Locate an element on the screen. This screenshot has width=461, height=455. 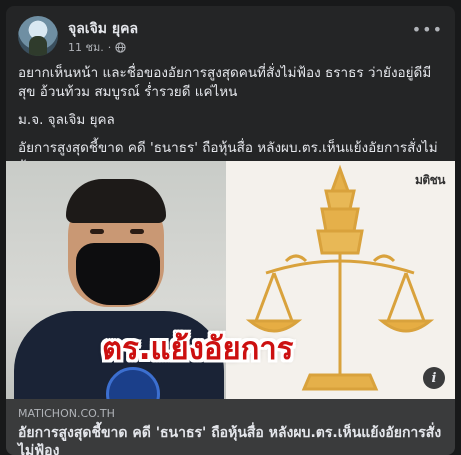
post-header: จุลเจิม ยุคล 11 ชม. · ••• is located at coordinates (230, 38).